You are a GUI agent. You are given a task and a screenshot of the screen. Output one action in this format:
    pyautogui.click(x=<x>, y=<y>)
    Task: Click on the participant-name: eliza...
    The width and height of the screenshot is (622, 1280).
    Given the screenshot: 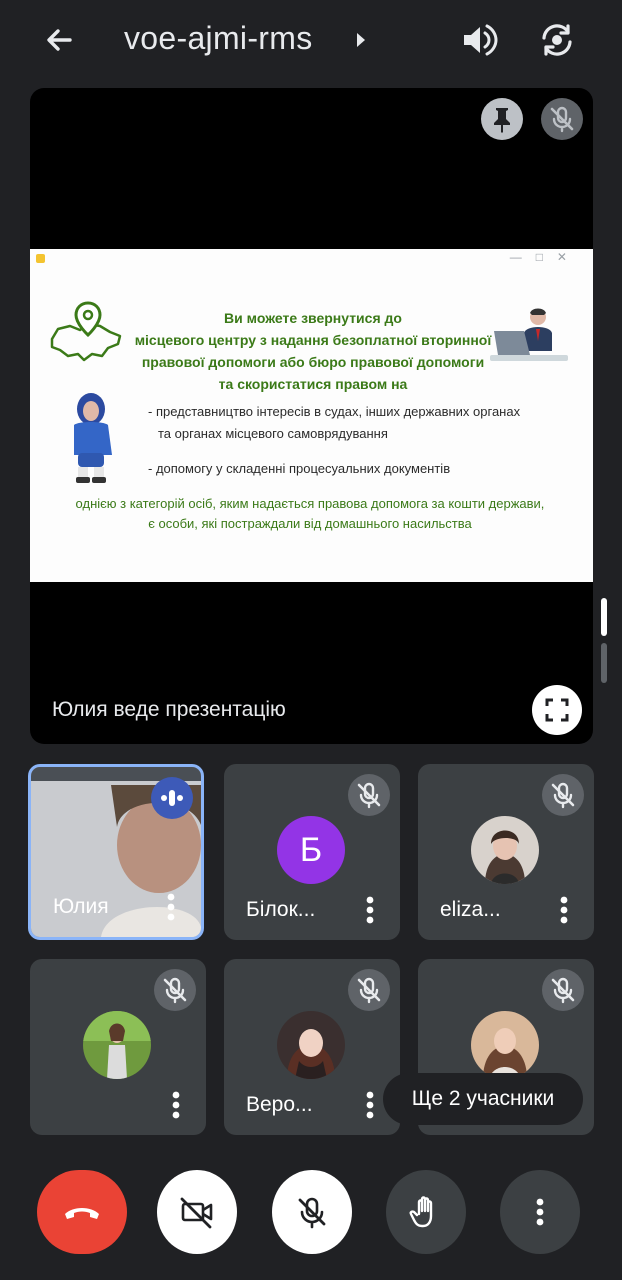 What is the action you would take?
    pyautogui.click(x=470, y=909)
    